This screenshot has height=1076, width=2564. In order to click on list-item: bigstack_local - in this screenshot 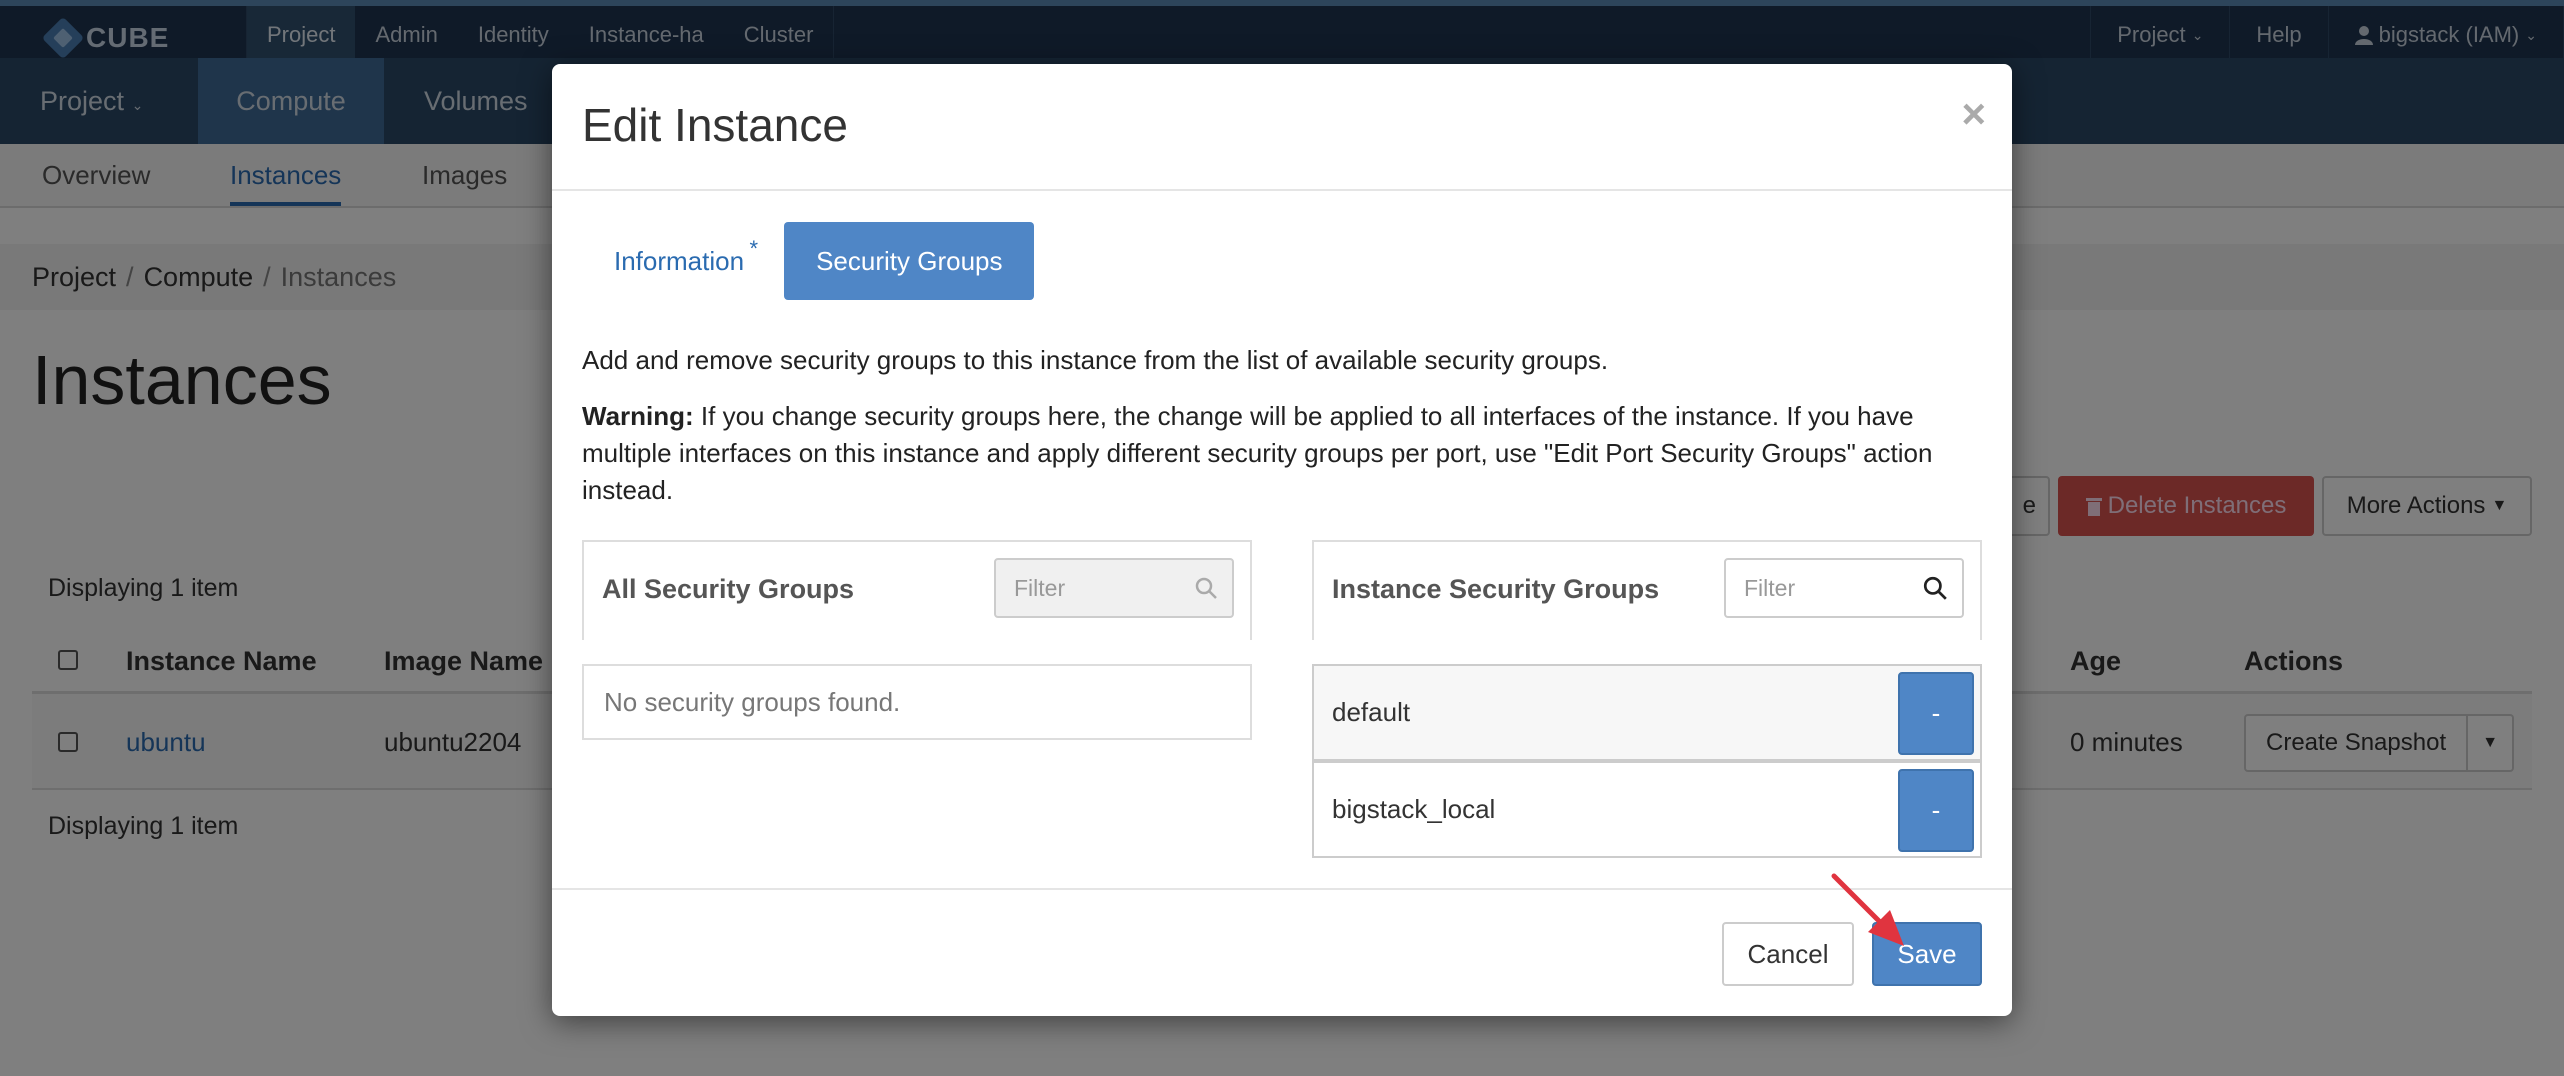, I will do `click(1647, 809)`.